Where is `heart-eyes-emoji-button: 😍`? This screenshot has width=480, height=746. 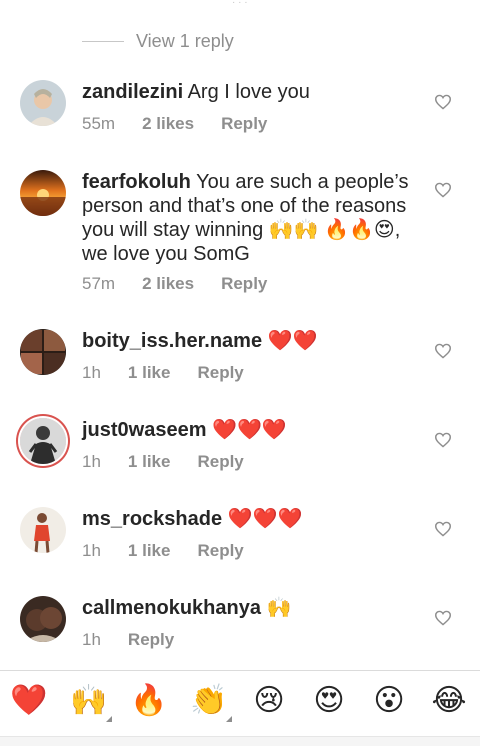
heart-eyes-emoji-button: 😍 is located at coordinates (329, 701).